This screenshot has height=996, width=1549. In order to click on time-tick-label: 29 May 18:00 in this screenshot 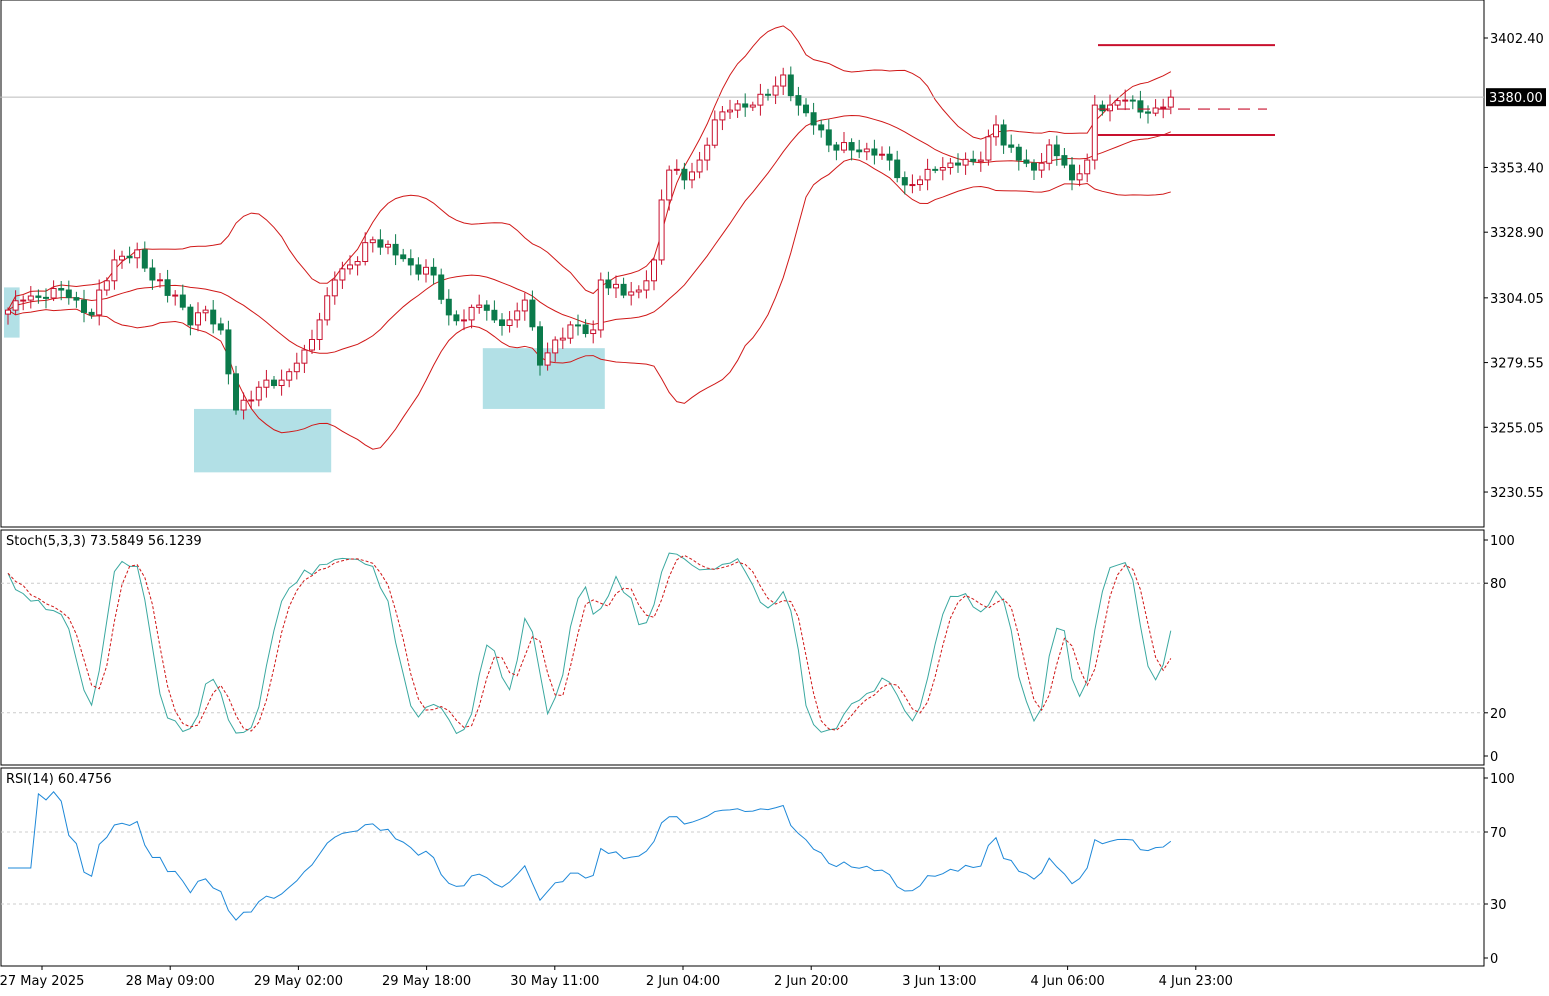, I will do `click(426, 981)`.